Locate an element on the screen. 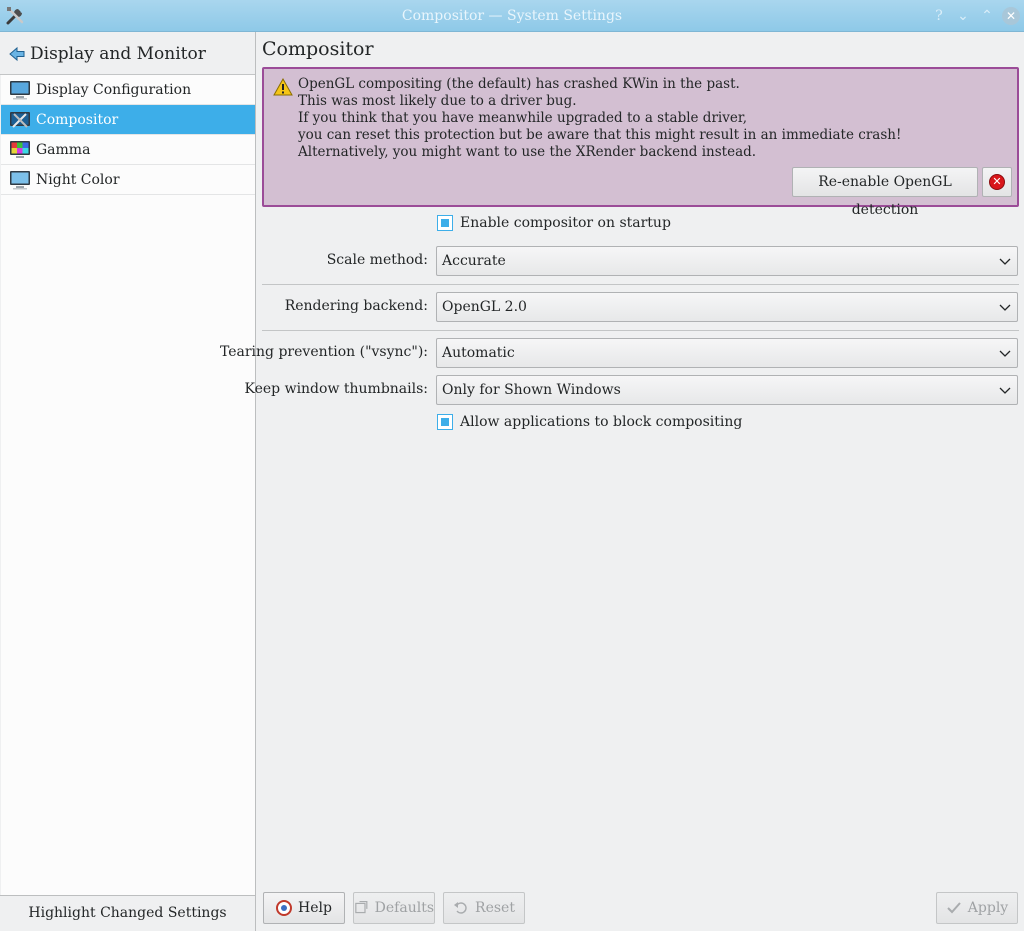 Image resolution: width=1024 pixels, height=931 pixels. scale-method-label: Scale method: is located at coordinates (377, 260).